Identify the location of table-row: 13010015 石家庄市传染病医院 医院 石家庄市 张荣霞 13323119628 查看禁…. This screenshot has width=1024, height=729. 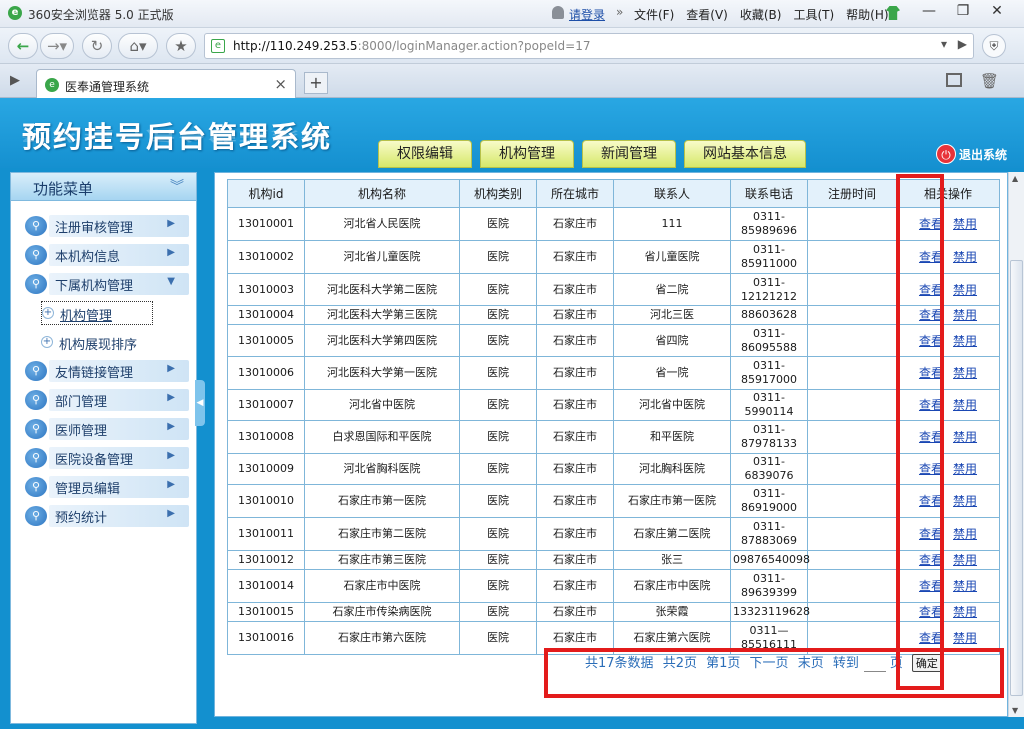
(613, 612).